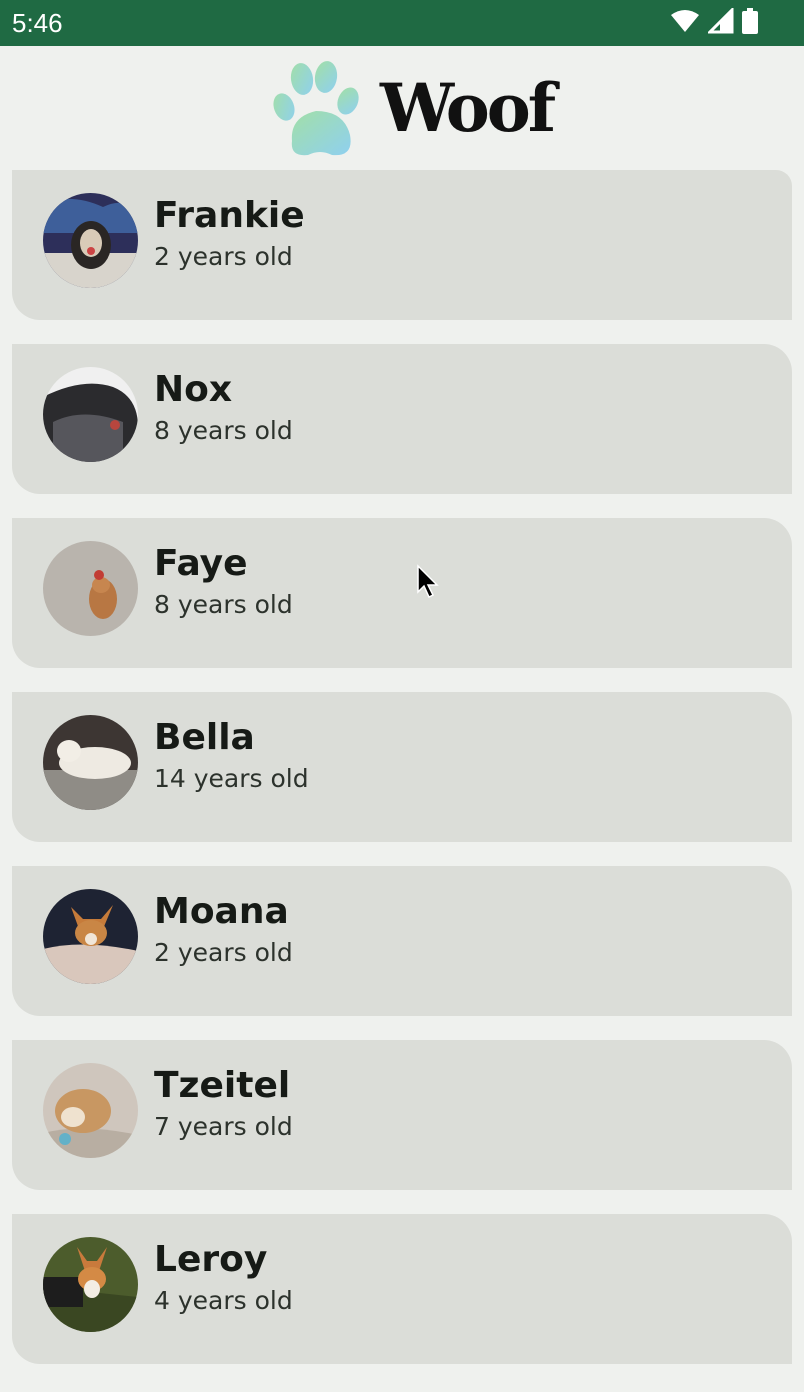 The image size is (804, 1392). I want to click on wifi-icon, so click(685, 23).